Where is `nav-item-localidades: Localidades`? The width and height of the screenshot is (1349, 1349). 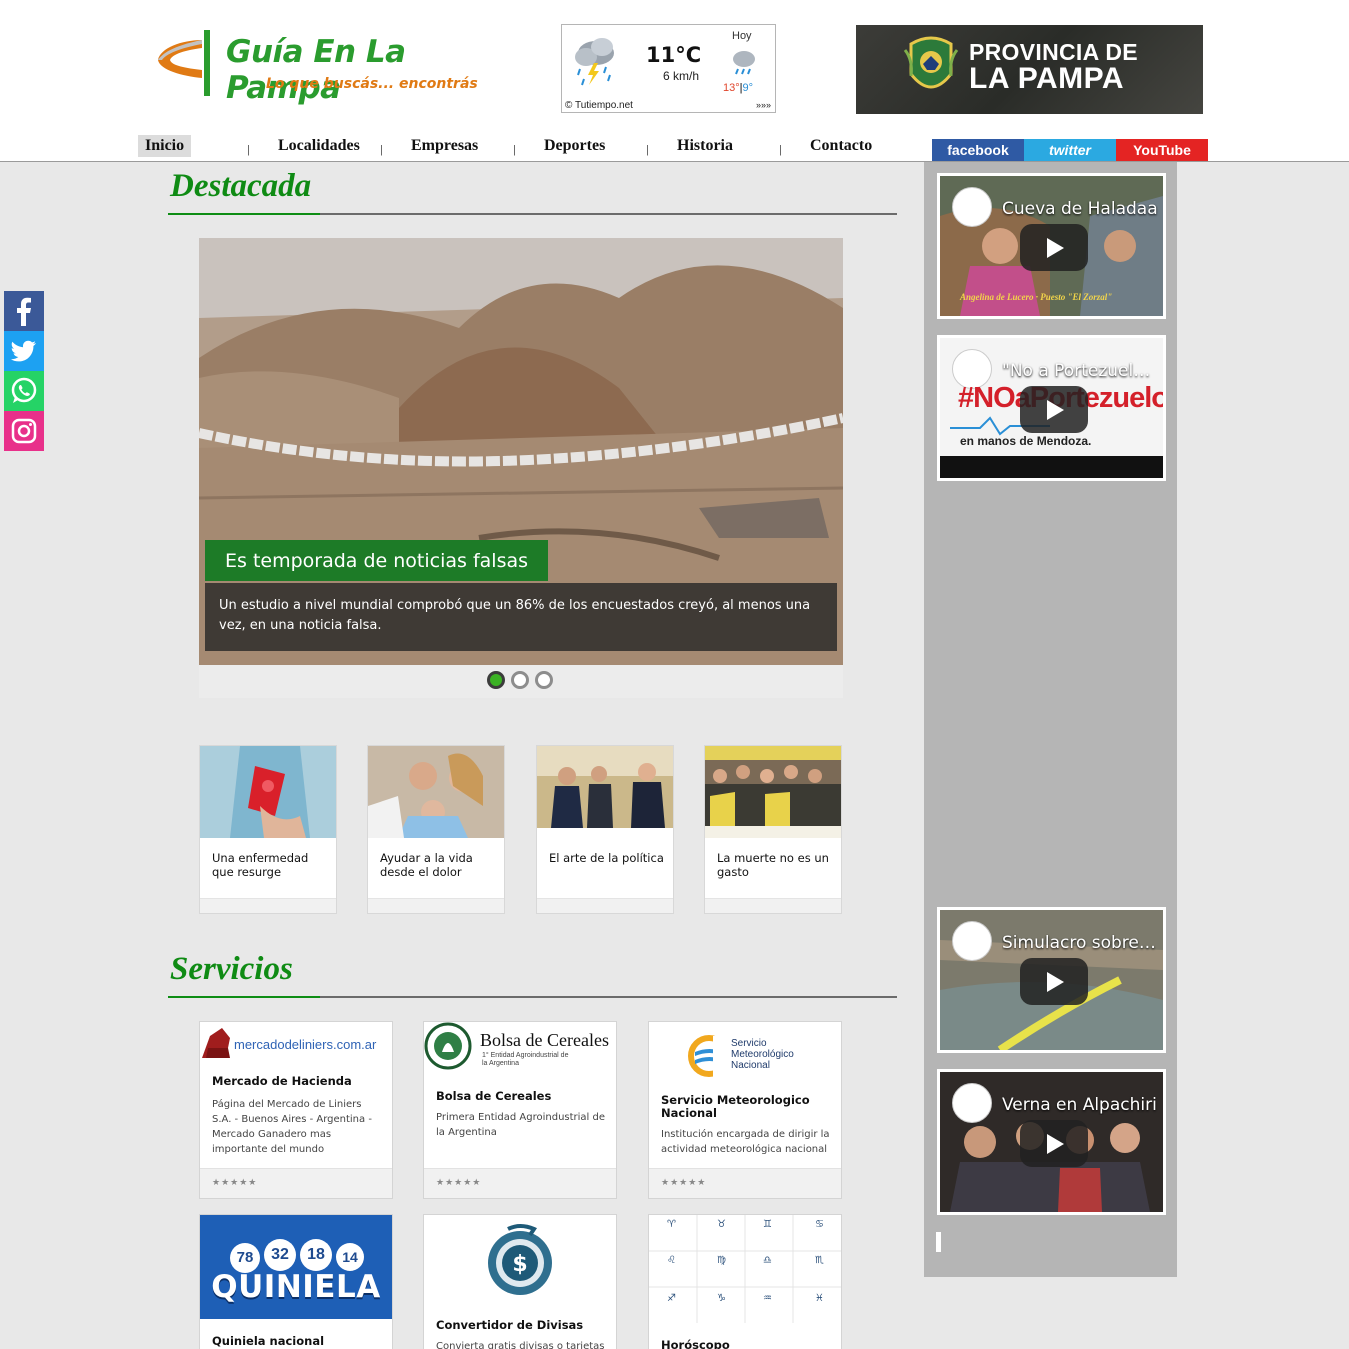
nav-item-localidades: Localidades is located at coordinates (319, 146).